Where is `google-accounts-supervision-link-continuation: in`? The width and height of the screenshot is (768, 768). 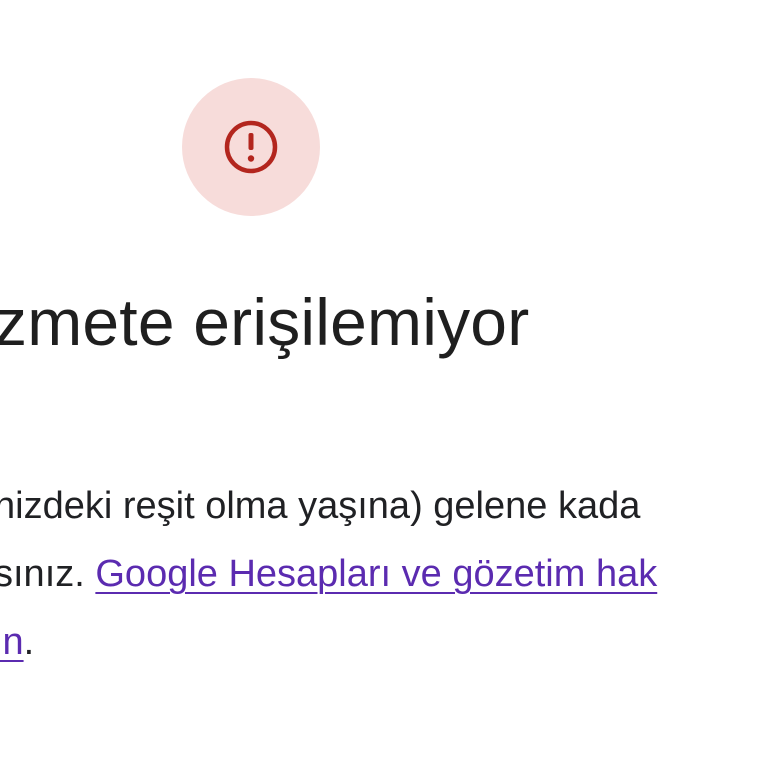 google-accounts-supervision-link-continuation: in is located at coordinates (12, 642).